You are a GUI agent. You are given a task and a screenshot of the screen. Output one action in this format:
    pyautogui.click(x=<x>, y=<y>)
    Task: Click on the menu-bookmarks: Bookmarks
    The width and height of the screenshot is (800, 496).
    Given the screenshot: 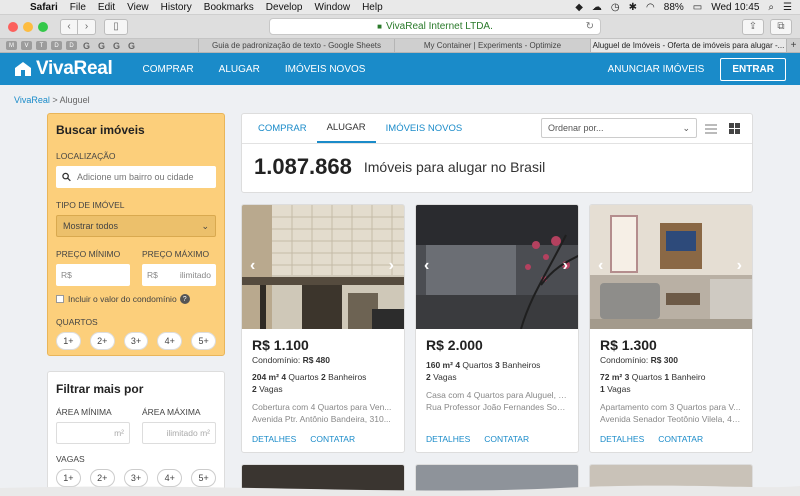 What is the action you would take?
    pyautogui.click(x=229, y=7)
    